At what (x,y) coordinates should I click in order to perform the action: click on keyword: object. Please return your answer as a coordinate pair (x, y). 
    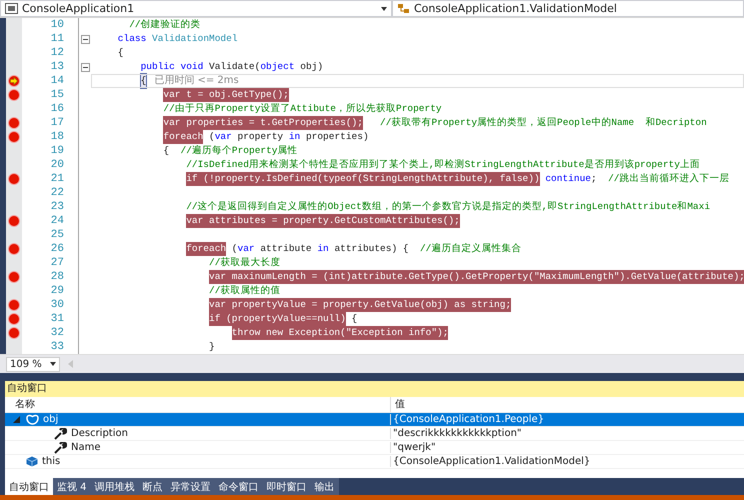
    Looking at the image, I should click on (277, 67).